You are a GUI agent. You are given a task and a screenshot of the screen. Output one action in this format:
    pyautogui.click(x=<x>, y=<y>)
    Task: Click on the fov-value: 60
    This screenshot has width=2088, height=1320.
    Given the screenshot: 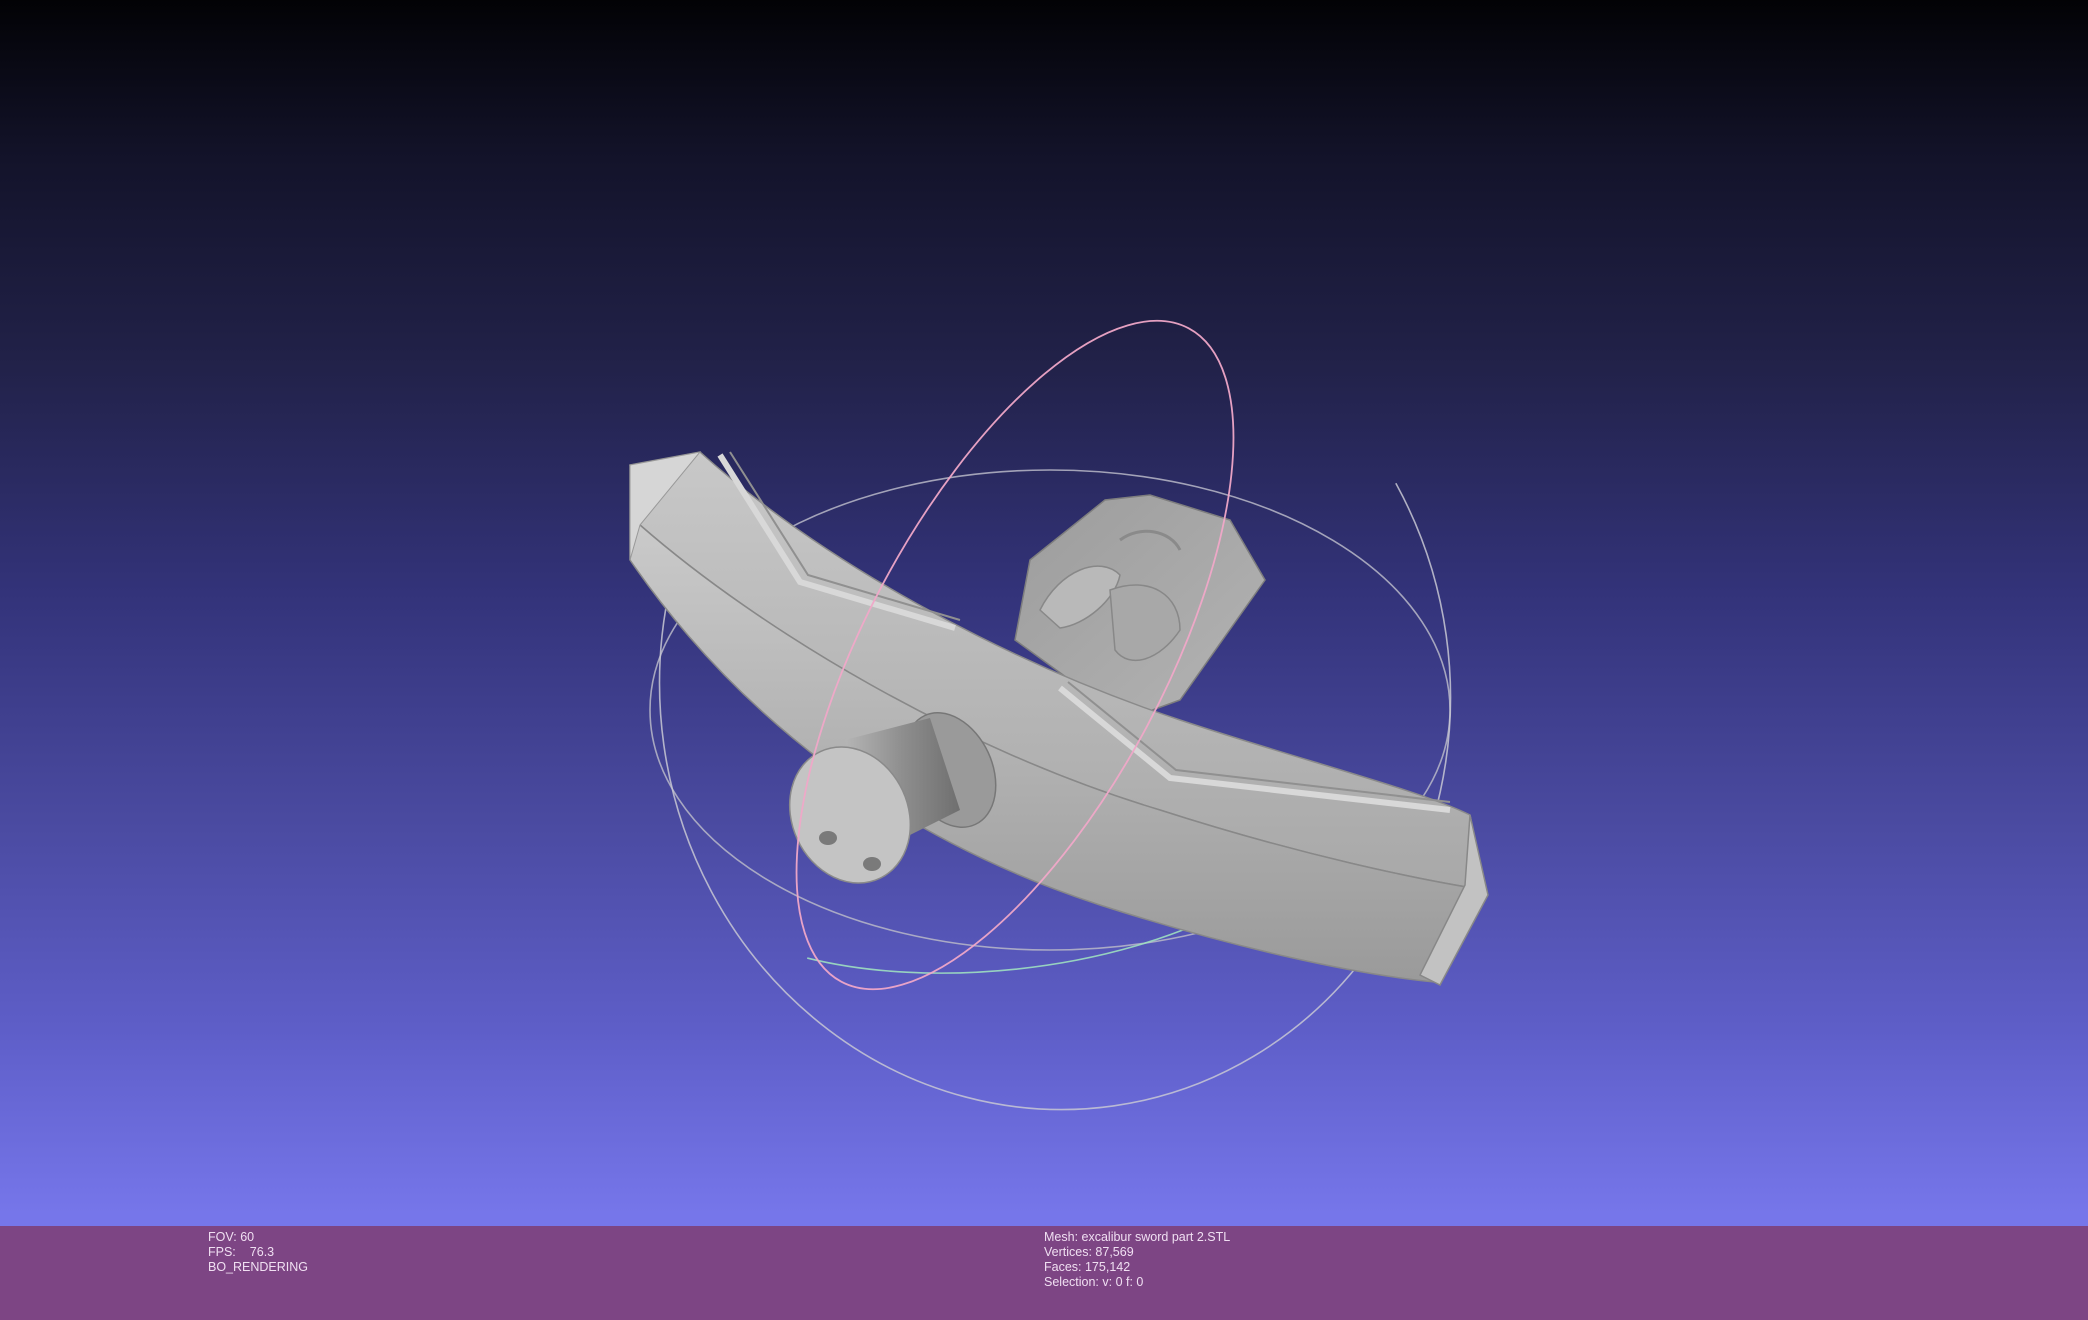 What is the action you would take?
    pyautogui.click(x=247, y=1237)
    